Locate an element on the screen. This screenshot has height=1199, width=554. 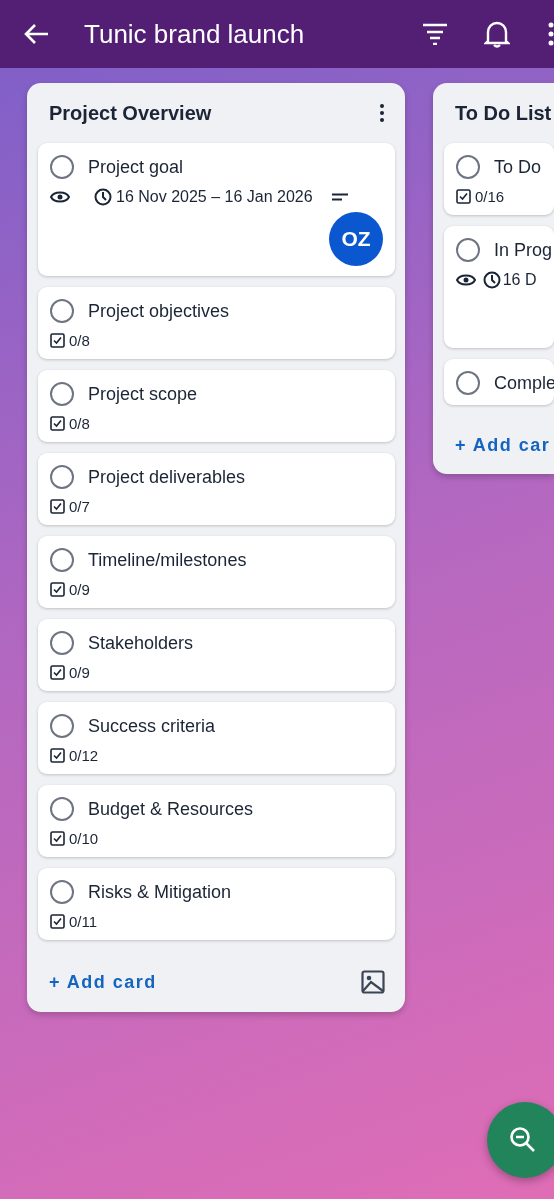
checklist-count: 0/12 is located at coordinates (84, 755).